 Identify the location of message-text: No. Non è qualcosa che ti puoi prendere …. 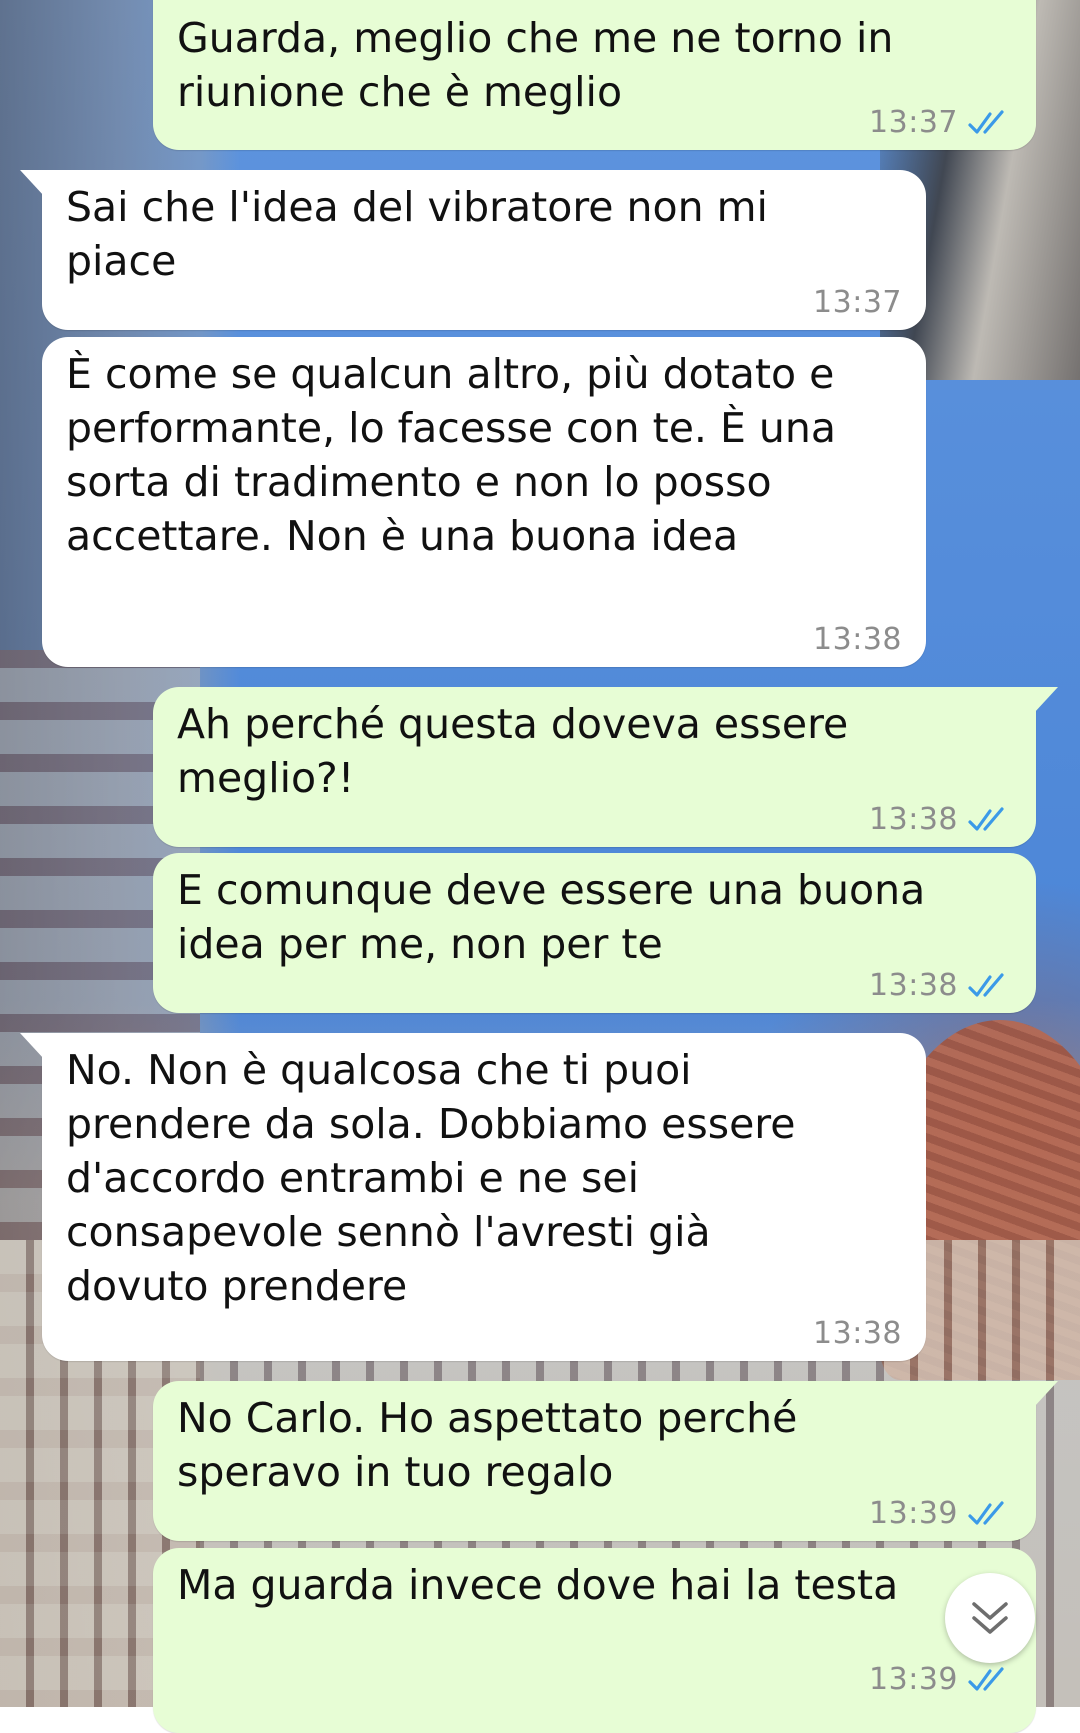
(431, 1178).